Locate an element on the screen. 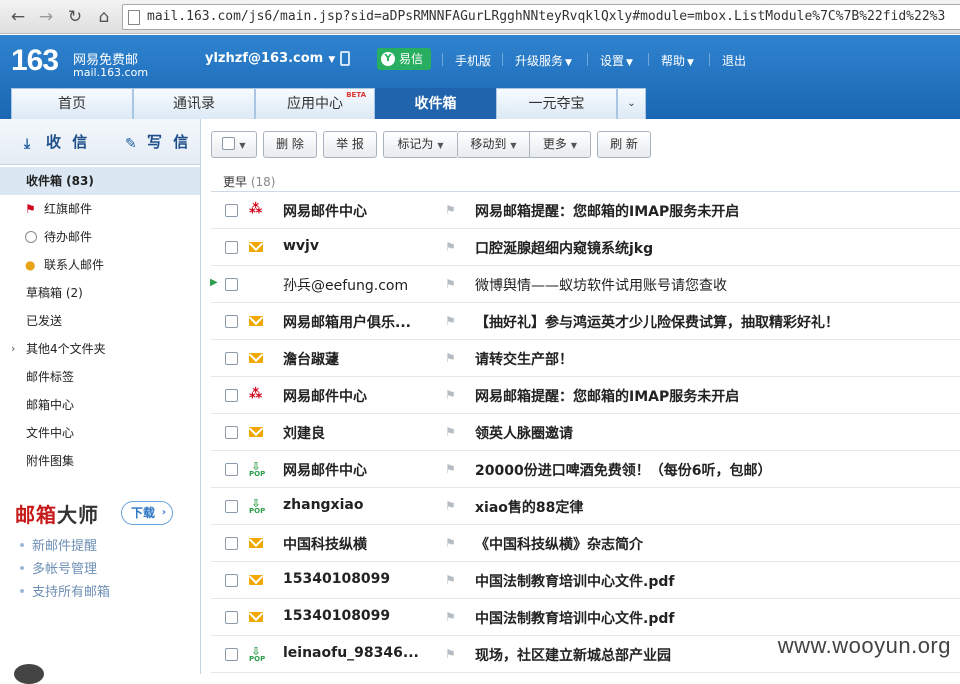  forward-icon: → is located at coordinates (46, 17).